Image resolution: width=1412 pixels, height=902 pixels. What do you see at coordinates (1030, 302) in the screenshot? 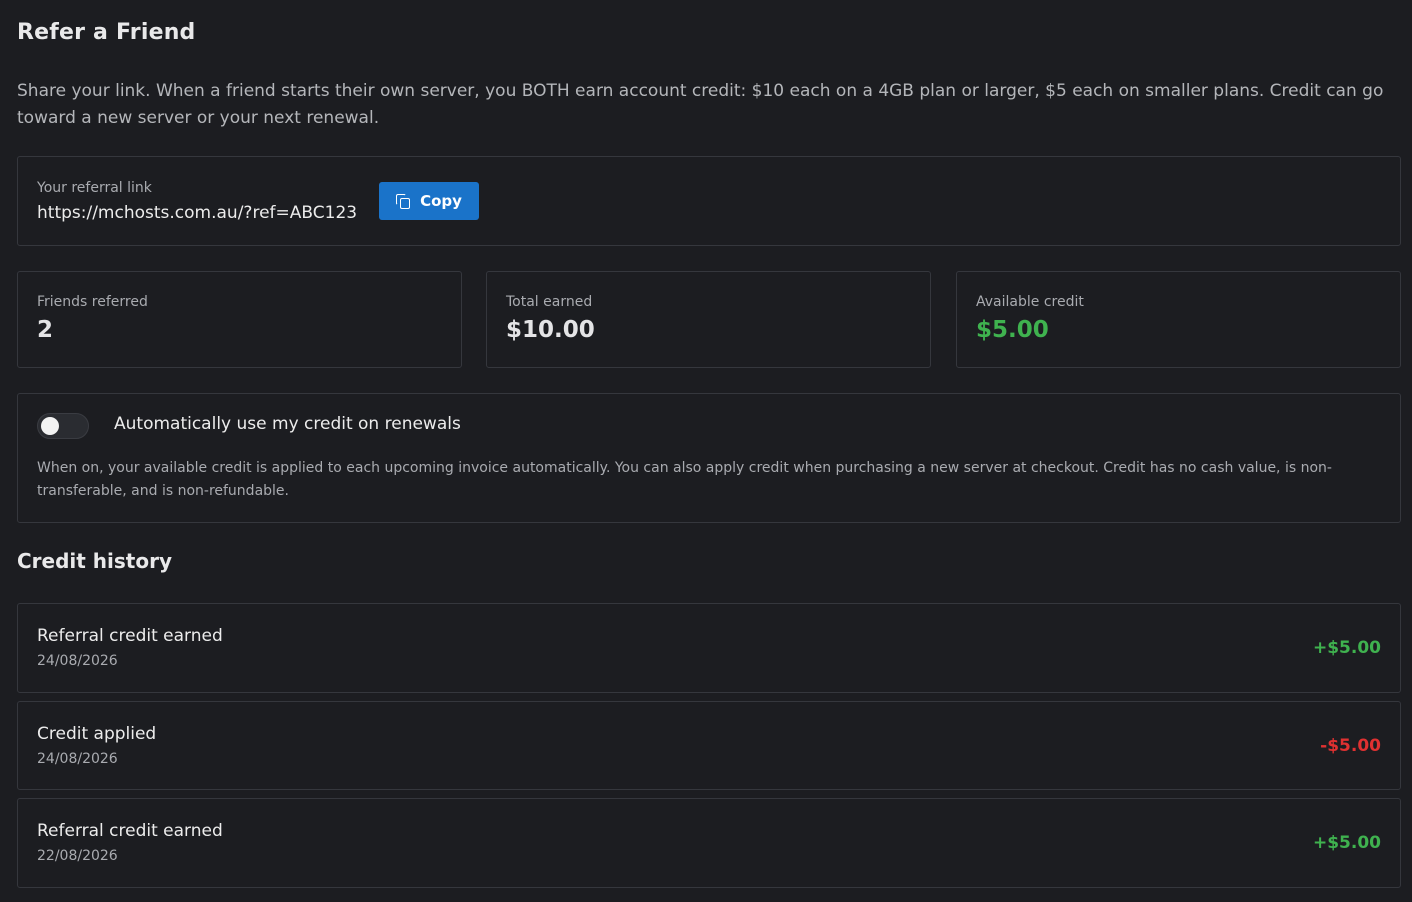
I see `stat-label: Available credit` at bounding box center [1030, 302].